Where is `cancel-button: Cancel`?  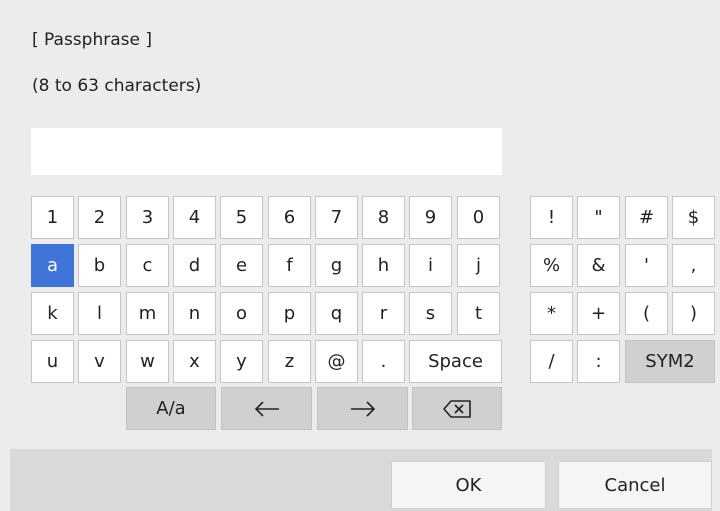
cancel-button: Cancel is located at coordinates (635, 485).